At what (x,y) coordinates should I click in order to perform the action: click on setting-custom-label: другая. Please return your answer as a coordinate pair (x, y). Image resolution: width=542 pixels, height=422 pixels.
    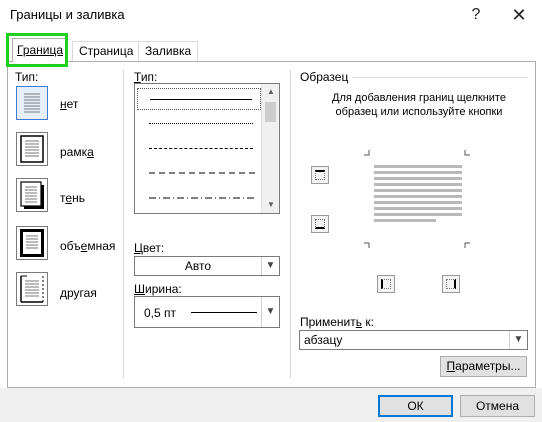
    Looking at the image, I should click on (78, 293).